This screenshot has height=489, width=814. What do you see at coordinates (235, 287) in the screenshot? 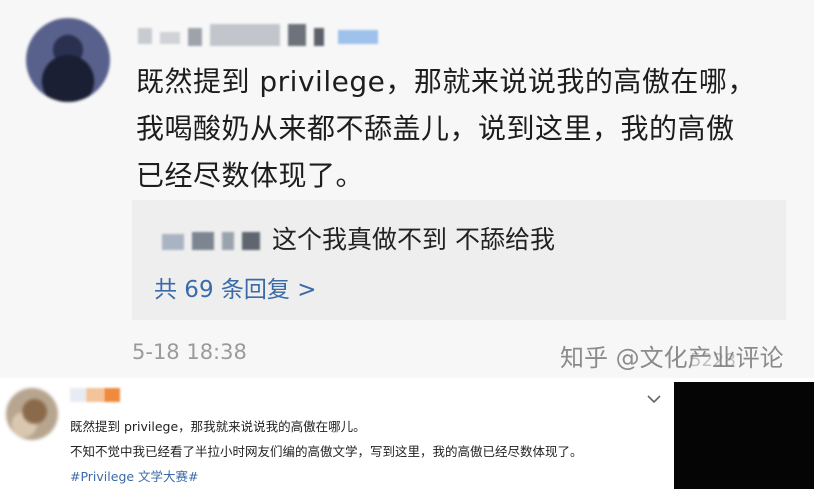
I see `view-replies-link: 共 69 条回复 >` at bounding box center [235, 287].